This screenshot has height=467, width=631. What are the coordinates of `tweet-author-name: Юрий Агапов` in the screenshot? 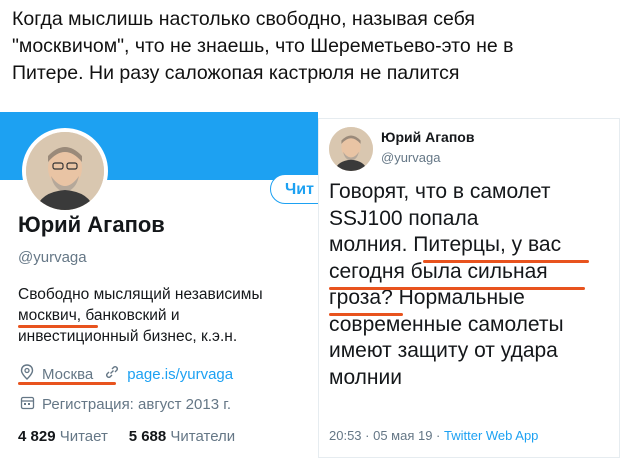 It's located at (427, 137).